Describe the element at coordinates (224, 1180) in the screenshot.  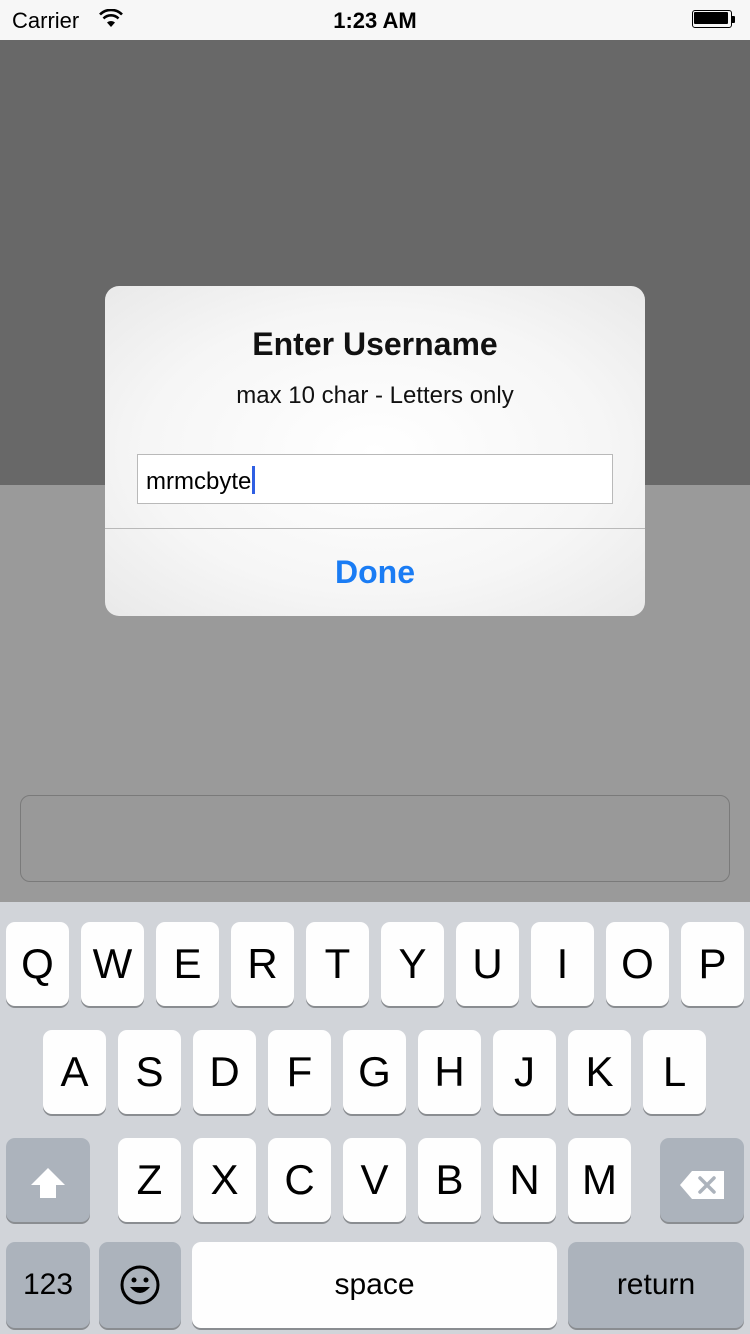
I see `key-x: X` at that location.